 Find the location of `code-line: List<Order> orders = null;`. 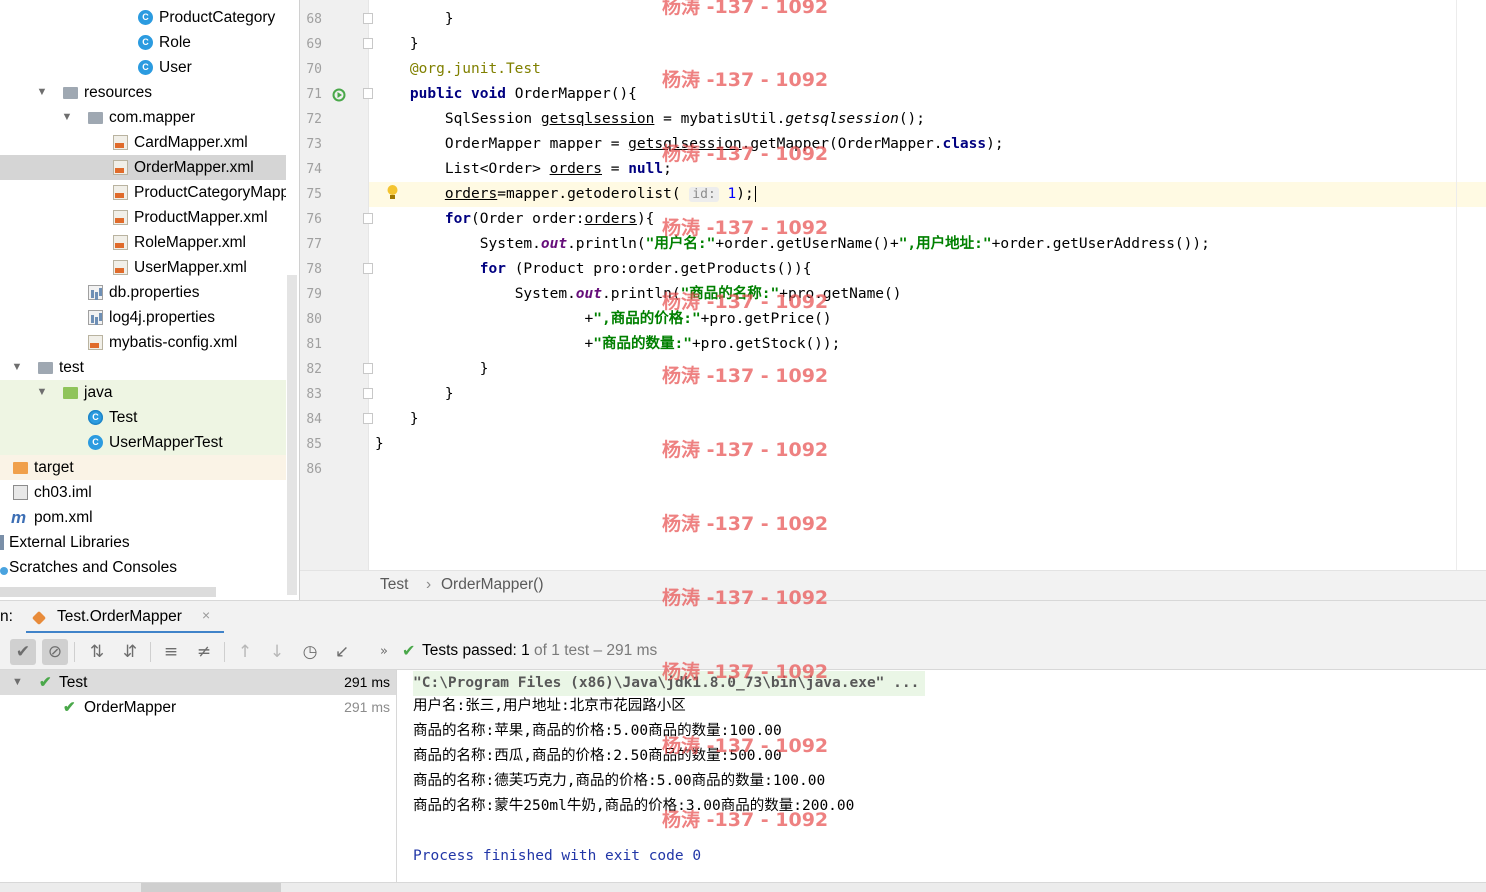

code-line: List<Order> orders = null; is located at coordinates (523, 169).